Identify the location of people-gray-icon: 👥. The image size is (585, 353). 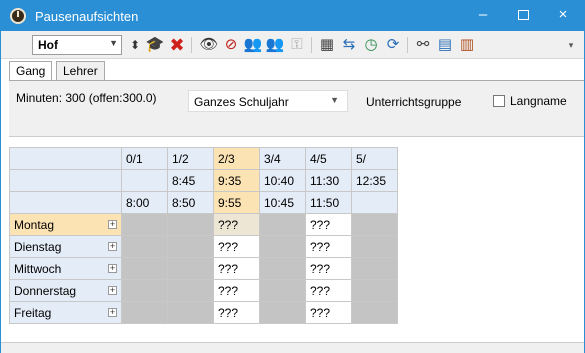
(275, 45).